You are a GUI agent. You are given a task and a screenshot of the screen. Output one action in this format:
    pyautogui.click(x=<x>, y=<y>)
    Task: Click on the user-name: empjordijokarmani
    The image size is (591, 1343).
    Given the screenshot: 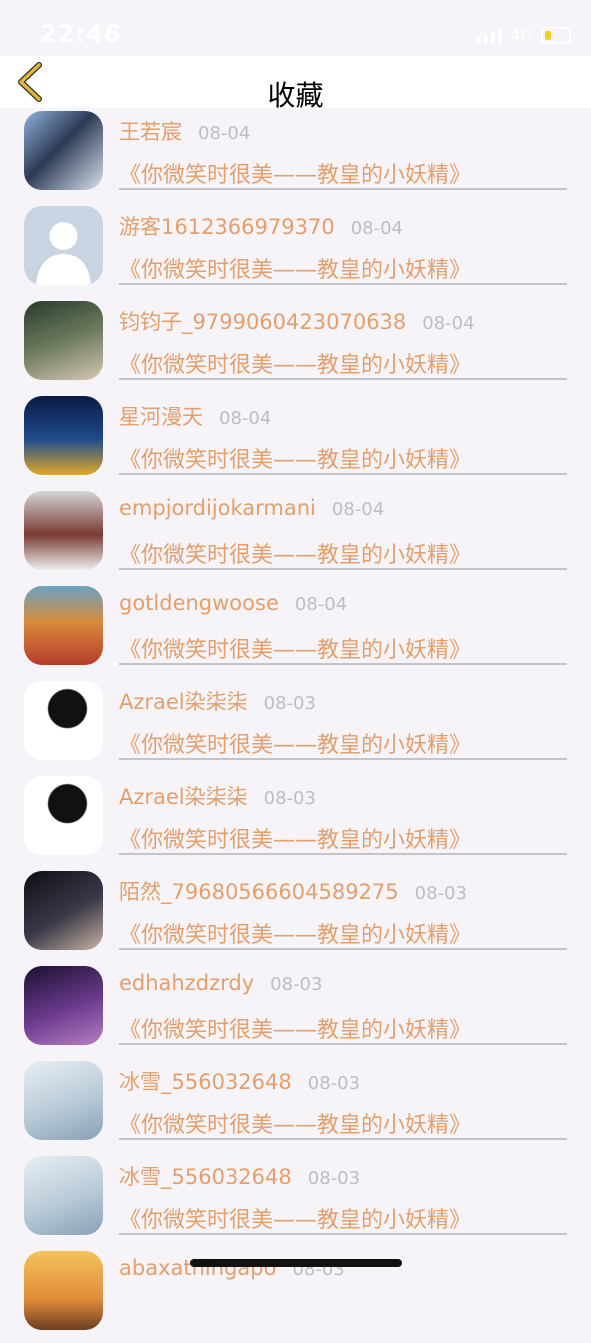 What is the action you would take?
    pyautogui.click(x=217, y=508)
    